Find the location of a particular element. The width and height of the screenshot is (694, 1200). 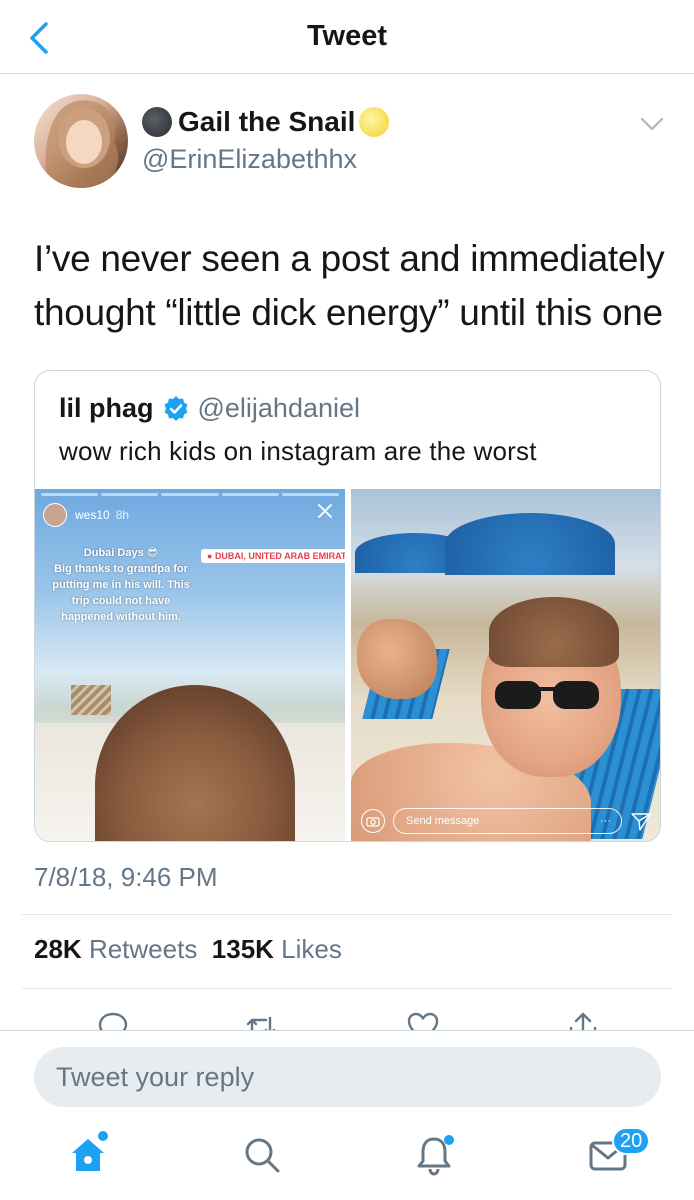

search-icon is located at coordinates (262, 1155).